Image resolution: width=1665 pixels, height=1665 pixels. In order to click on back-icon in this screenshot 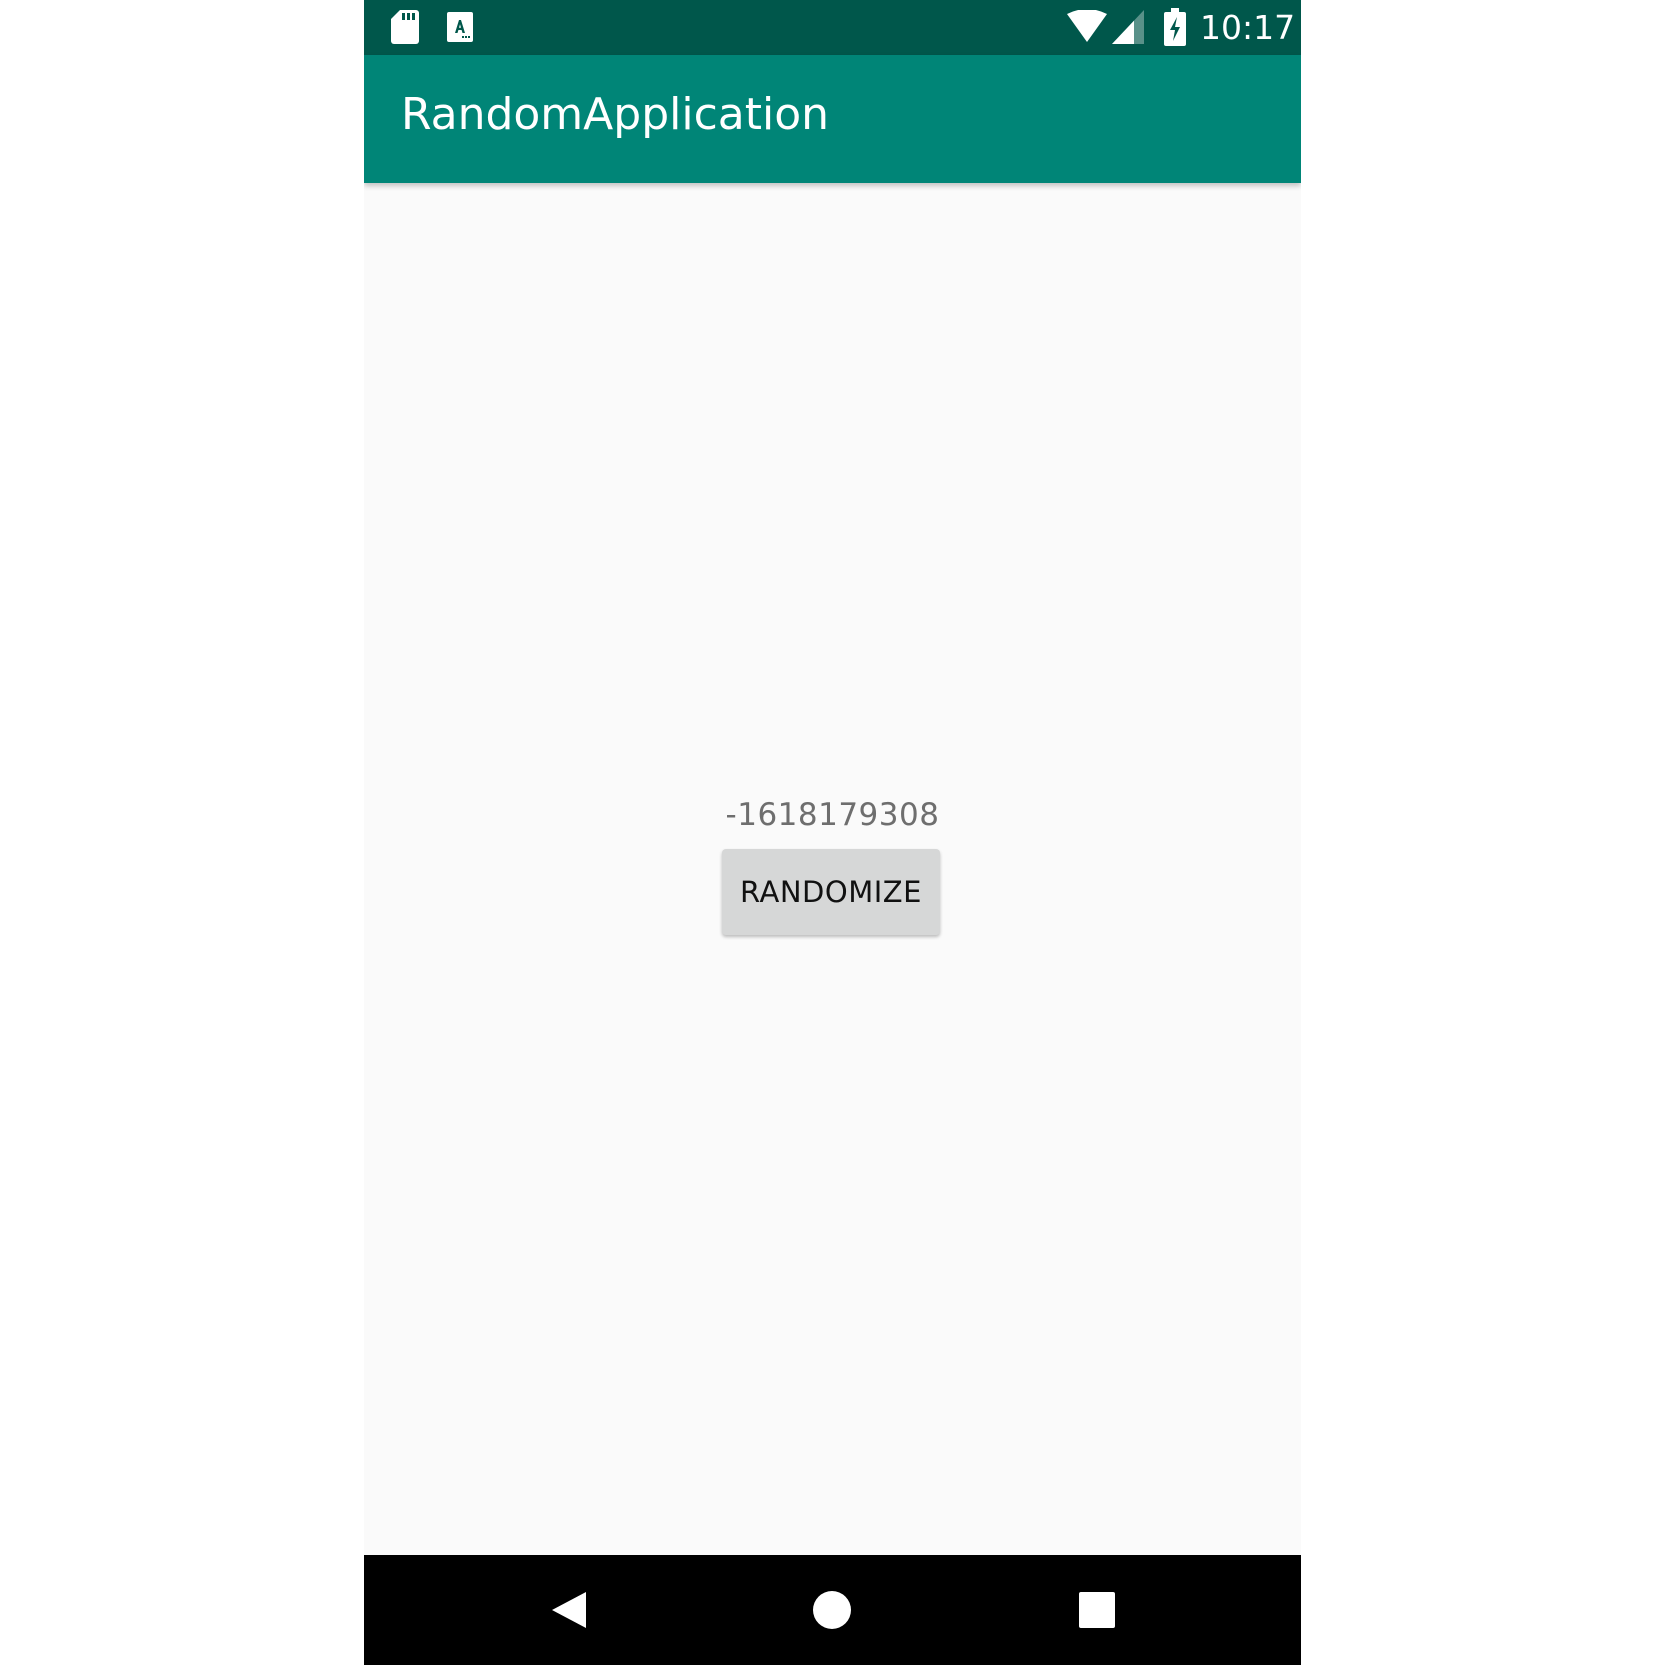, I will do `click(570, 1610)`.